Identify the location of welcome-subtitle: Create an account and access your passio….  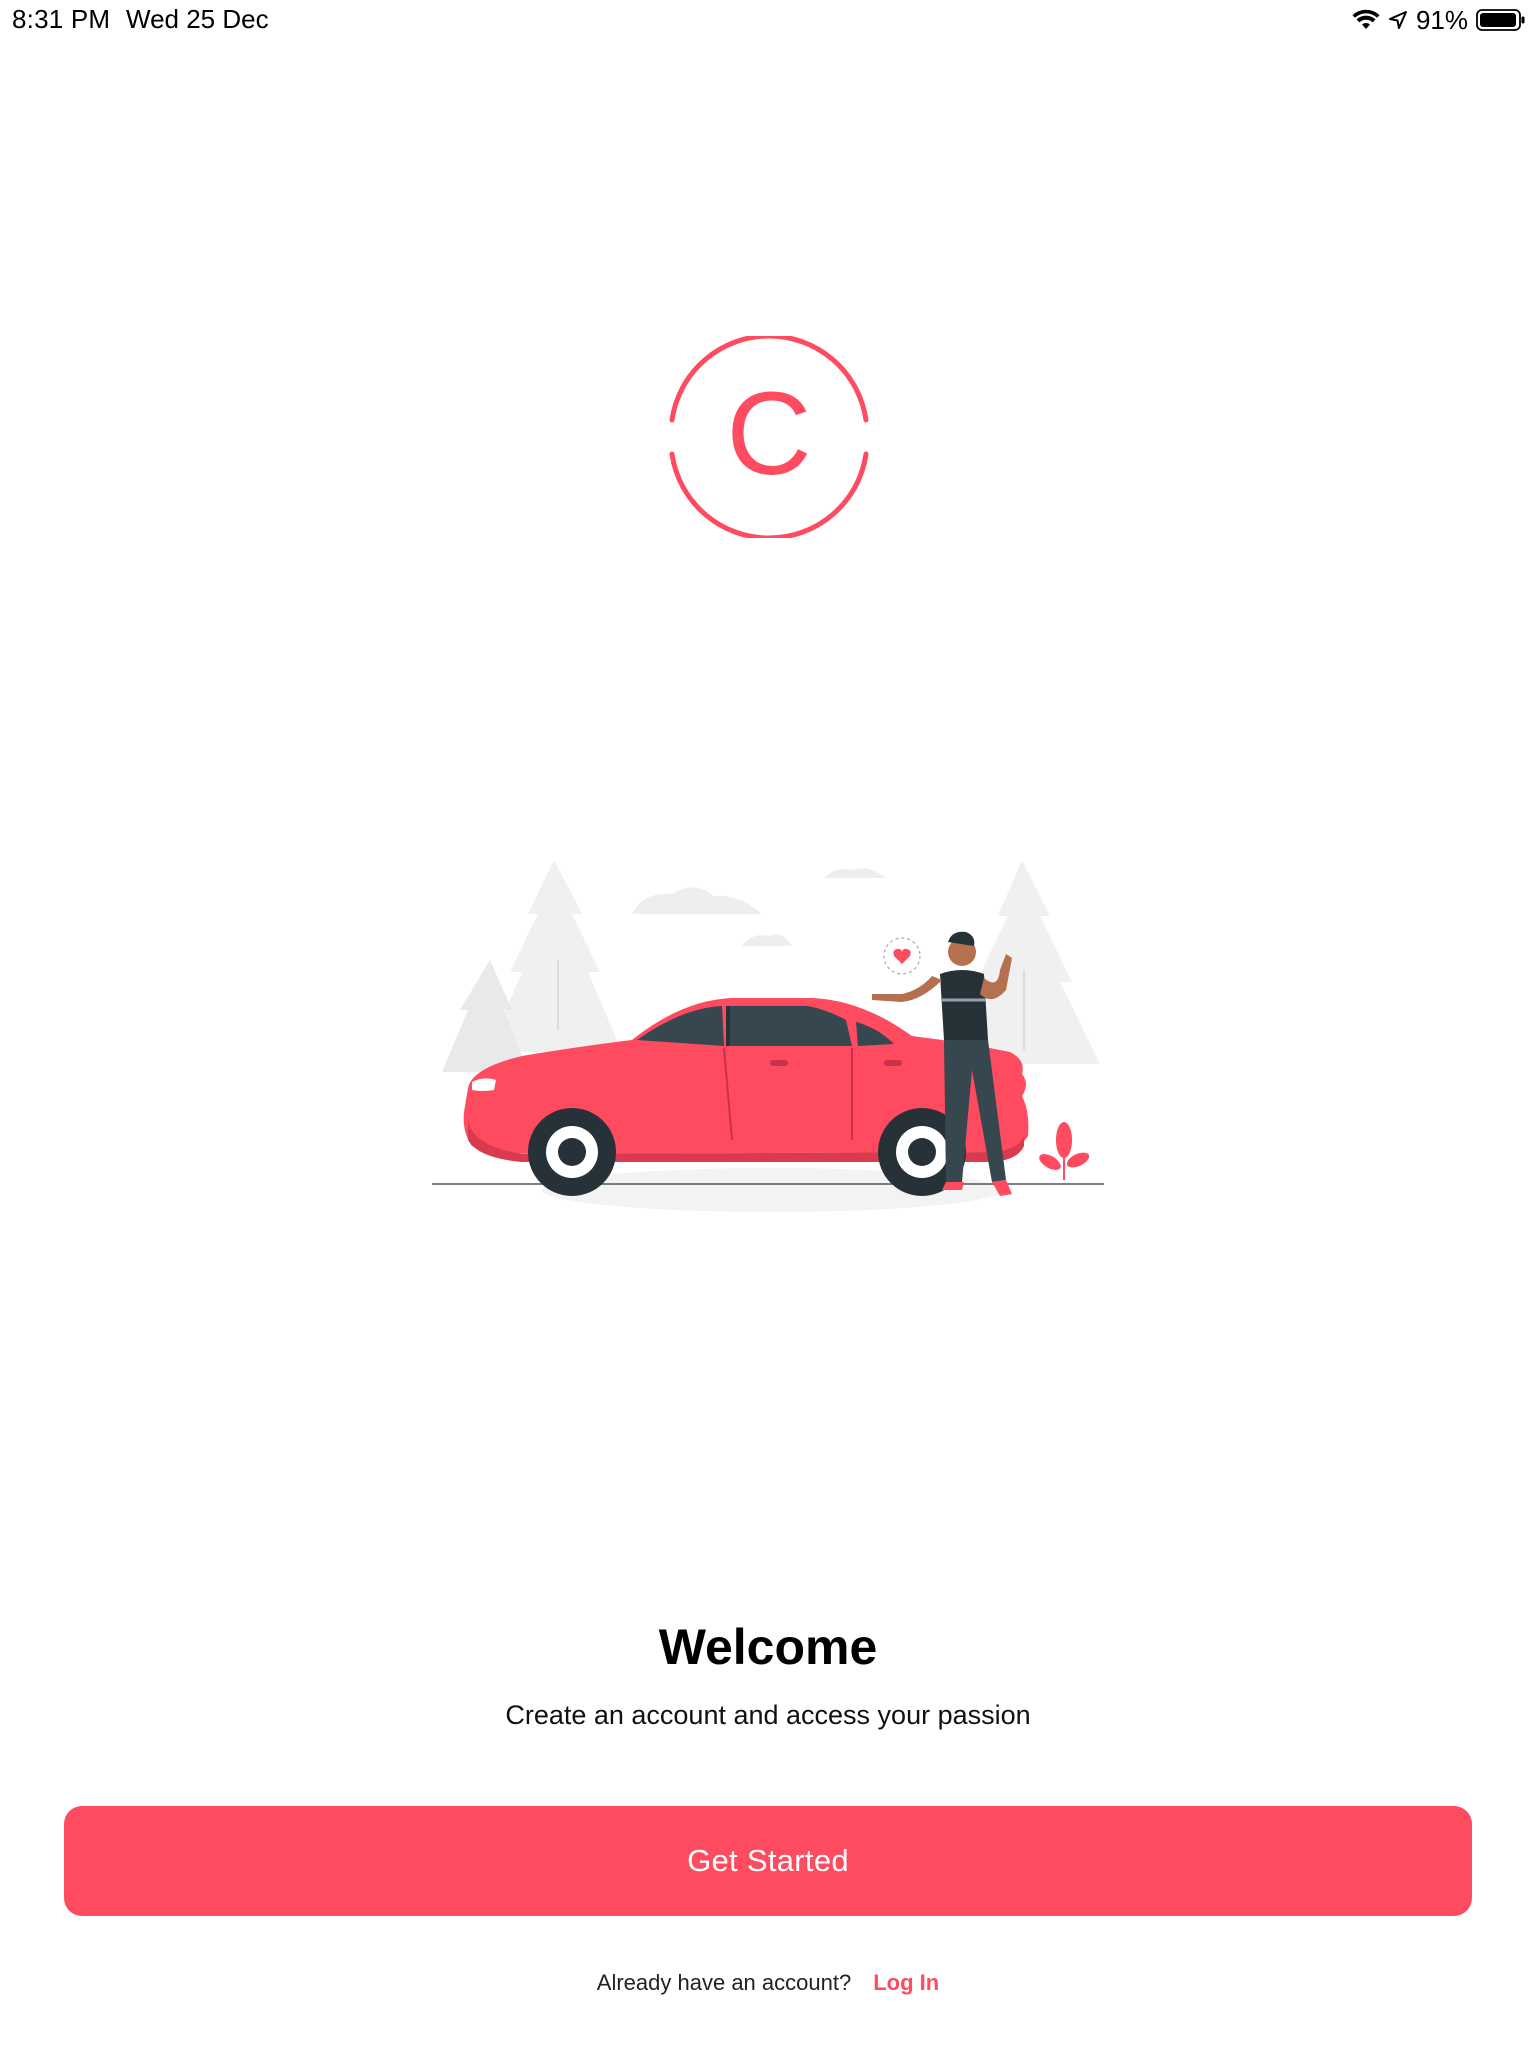
(768, 1715).